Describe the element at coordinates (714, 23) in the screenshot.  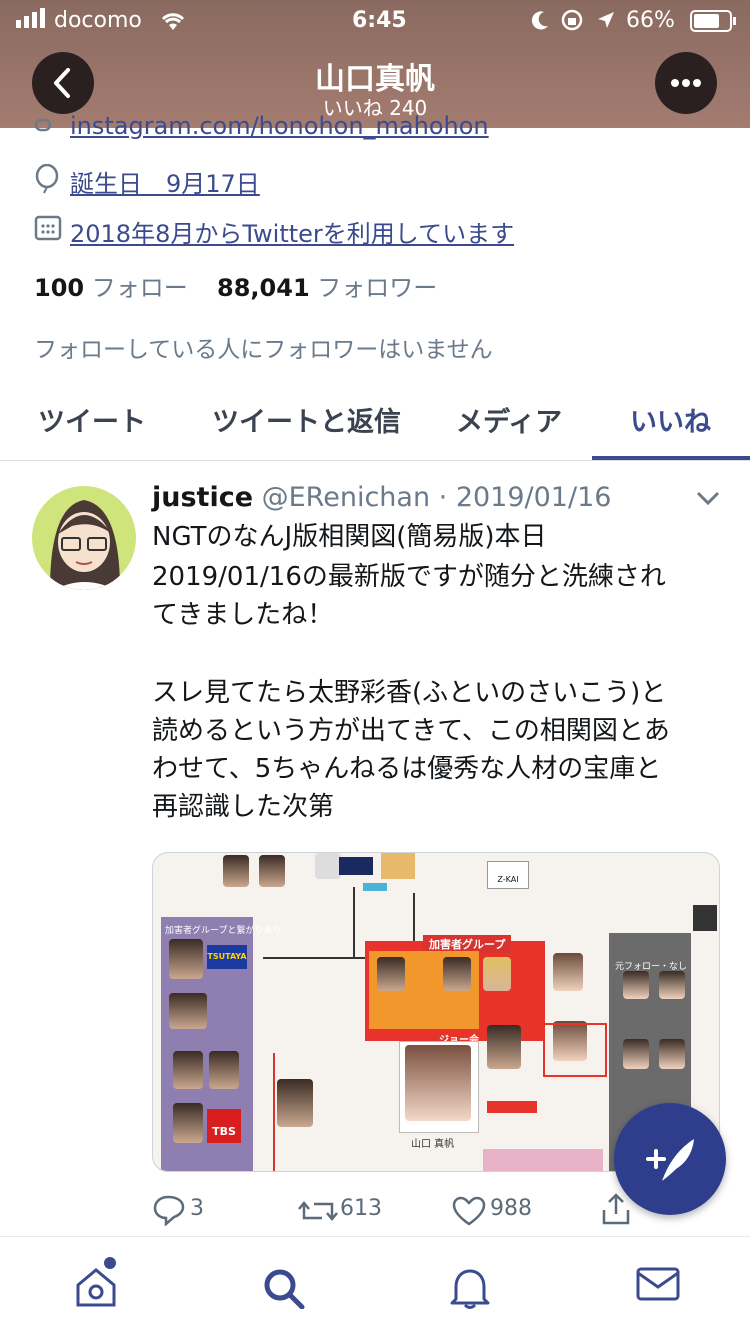
I see `battery-icon` at that location.